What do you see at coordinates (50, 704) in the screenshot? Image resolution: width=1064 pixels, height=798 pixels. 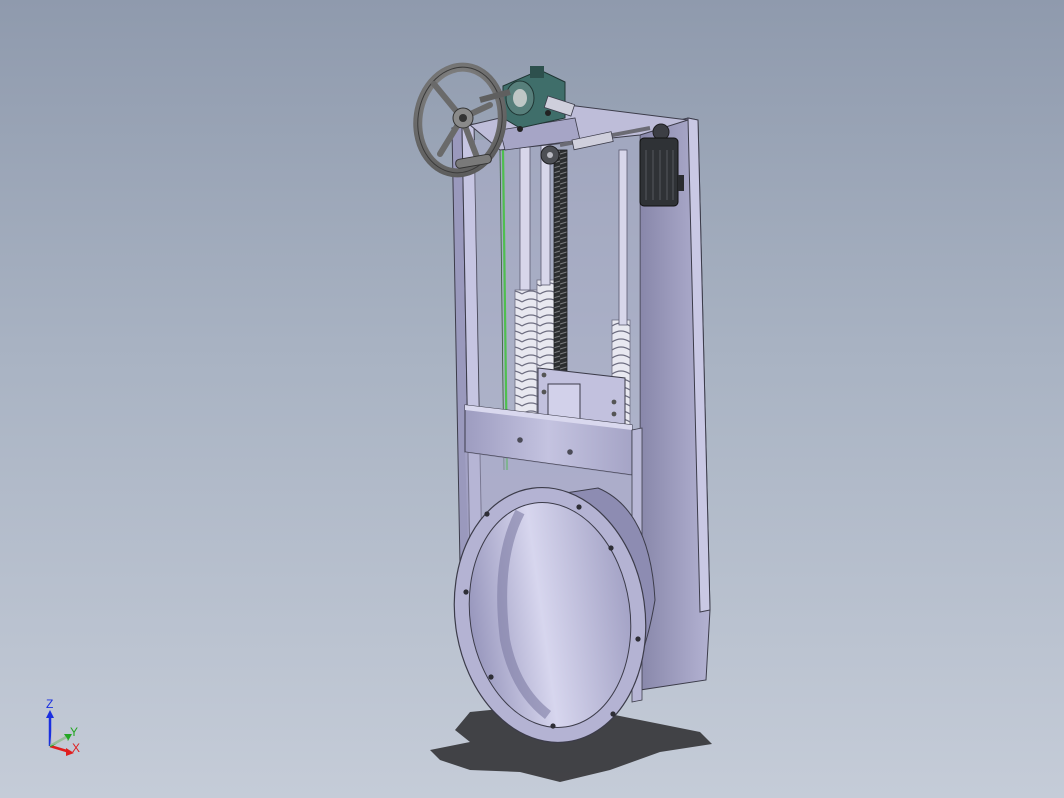 I see `z-axis-label: Z` at bounding box center [50, 704].